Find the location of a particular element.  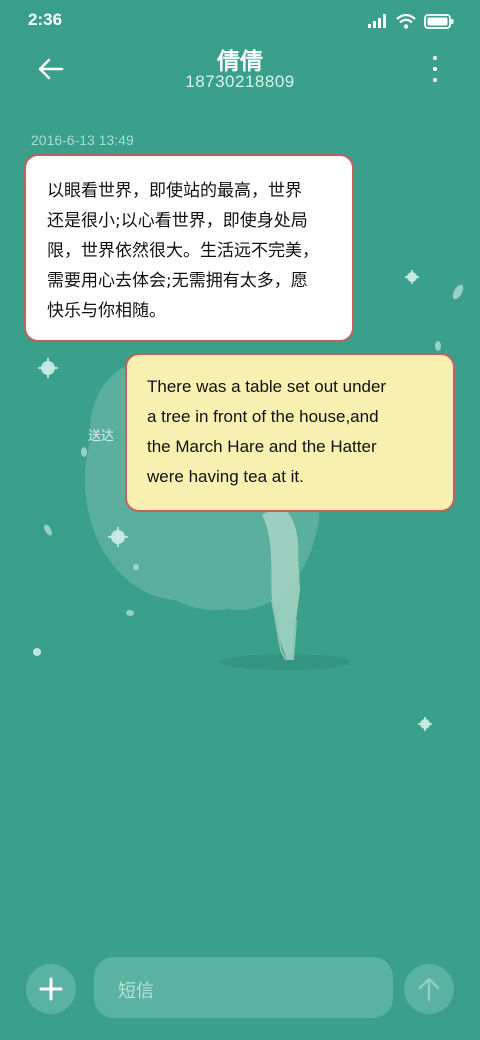

message-line: were having tea at it. is located at coordinates (225, 476).